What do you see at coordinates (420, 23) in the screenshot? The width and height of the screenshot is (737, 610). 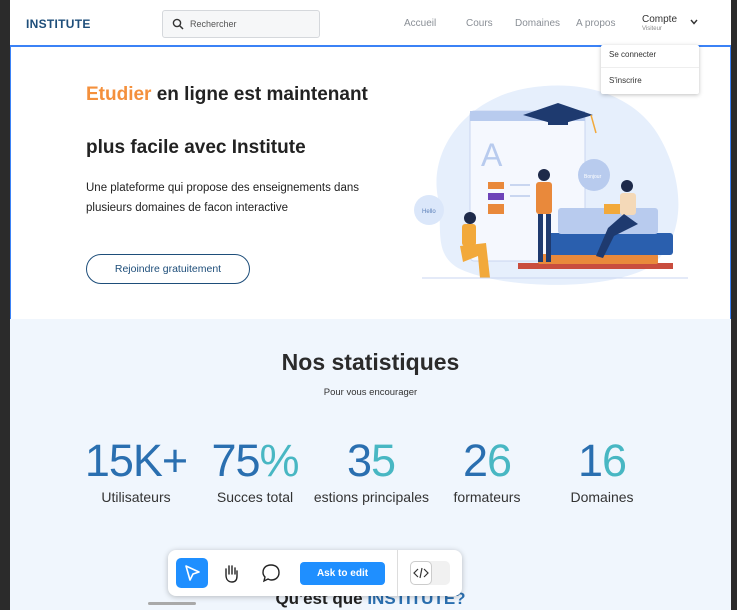 I see `nav-accueil: Accueil` at bounding box center [420, 23].